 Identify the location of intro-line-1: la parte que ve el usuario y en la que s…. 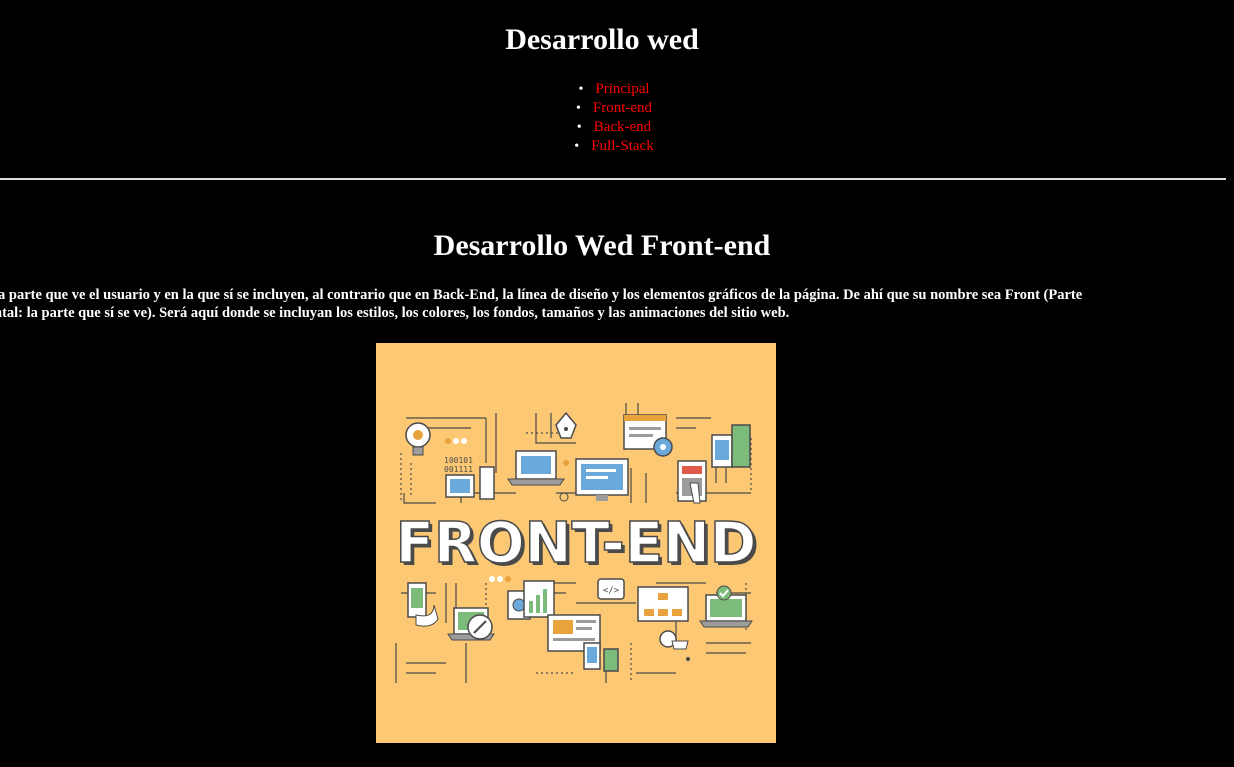
(541, 295).